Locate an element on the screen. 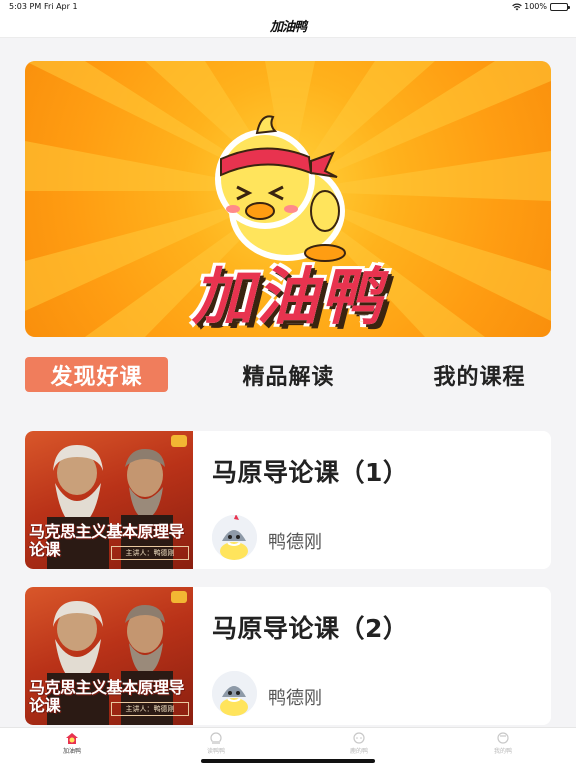 This screenshot has width=576, height=768. tabbar-item-read: 读鸭鸭 is located at coordinates (216, 743).